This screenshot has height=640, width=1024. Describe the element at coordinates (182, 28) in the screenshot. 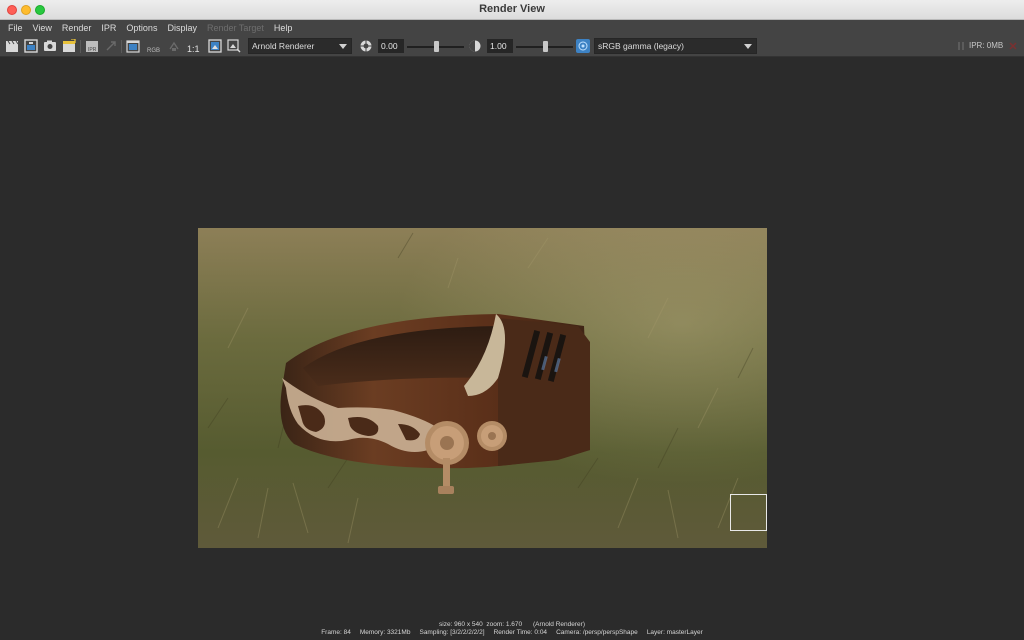

I see `menu-display: Display` at that location.